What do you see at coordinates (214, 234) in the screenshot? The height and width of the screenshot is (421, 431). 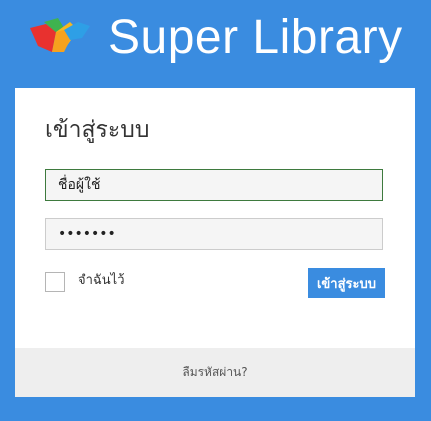 I see `password-input` at bounding box center [214, 234].